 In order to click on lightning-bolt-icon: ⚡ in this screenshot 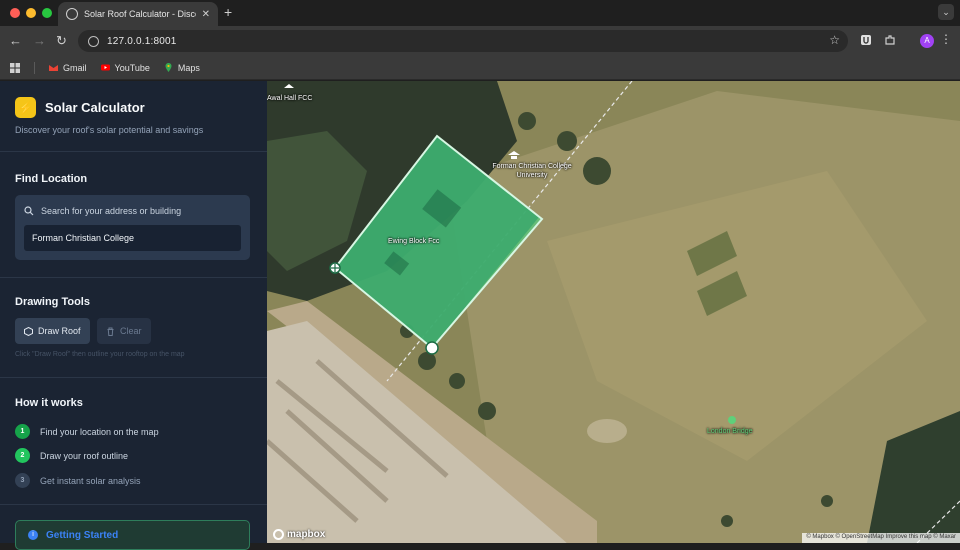, I will do `click(25, 107)`.